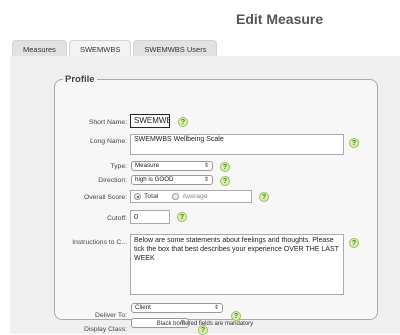 The image size is (400, 335). What do you see at coordinates (195, 196) in the screenshot?
I see `overall-score-average-label: Average` at bounding box center [195, 196].